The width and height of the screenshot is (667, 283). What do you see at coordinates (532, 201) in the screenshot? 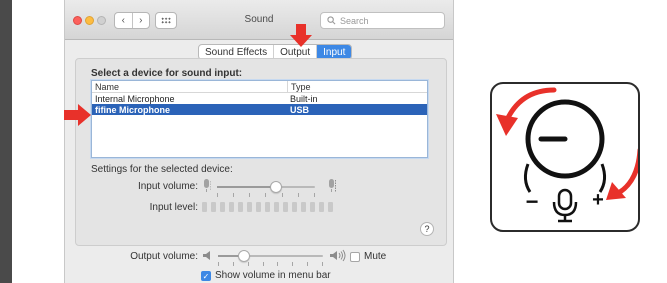
I see `minus-symbol: −` at bounding box center [532, 201].